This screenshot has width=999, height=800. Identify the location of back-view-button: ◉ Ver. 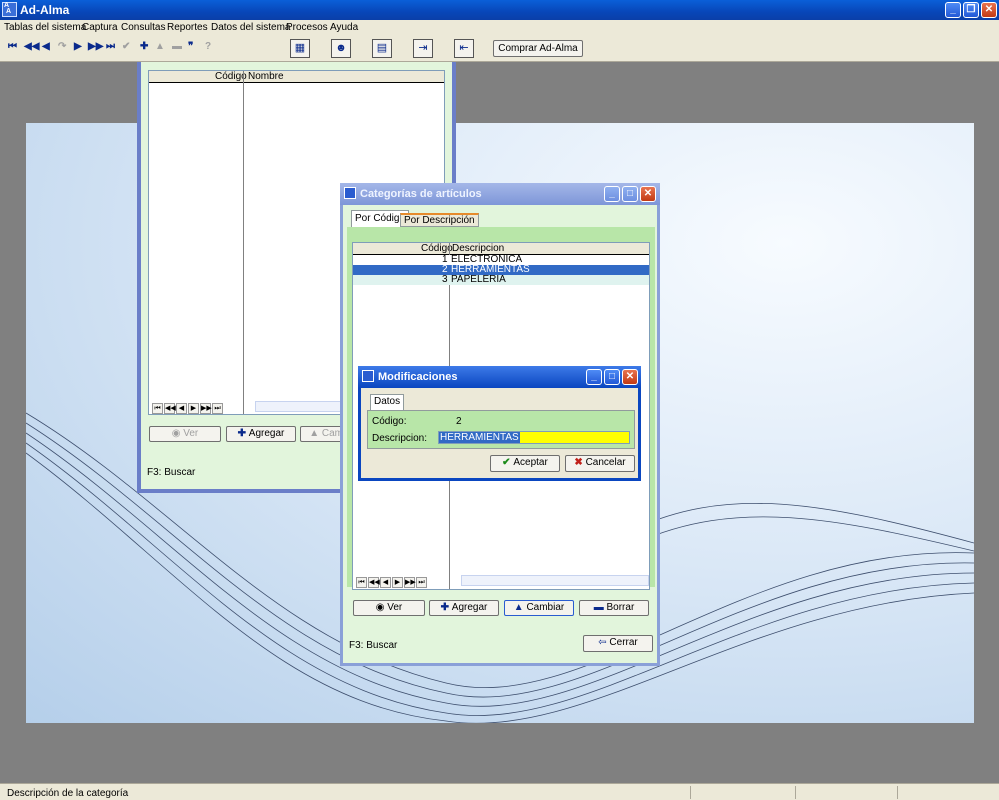
(185, 434).